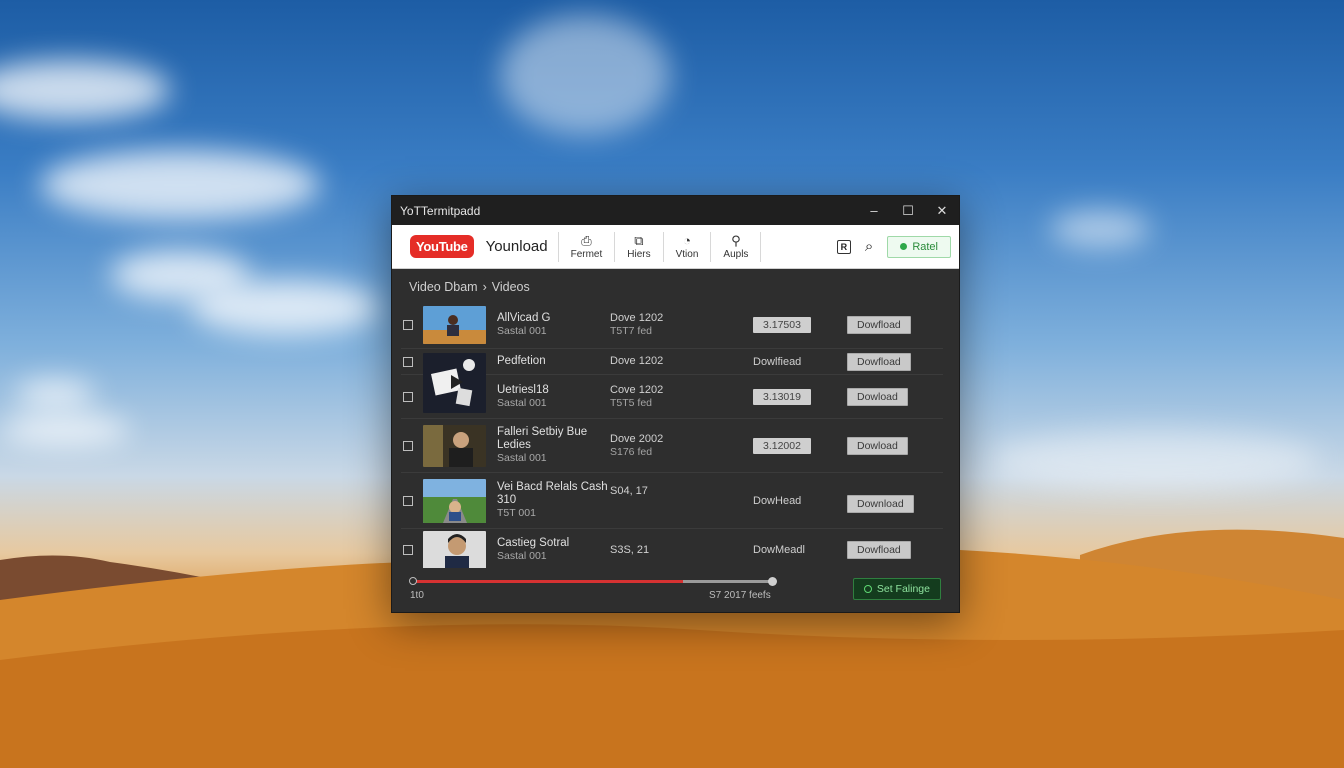 This screenshot has height=768, width=1344. Describe the element at coordinates (772, 581) in the screenshot. I see `progress-end-handle` at that location.